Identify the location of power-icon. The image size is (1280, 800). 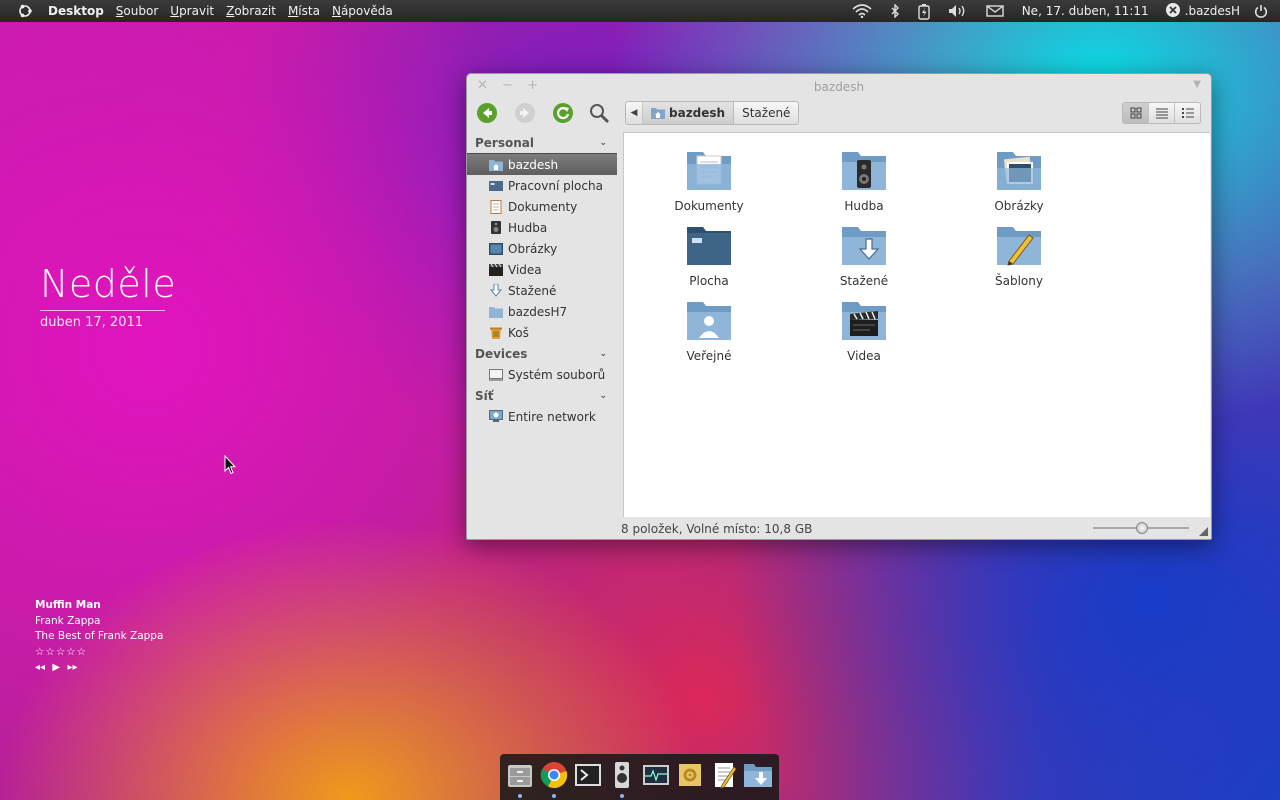
(1261, 11).